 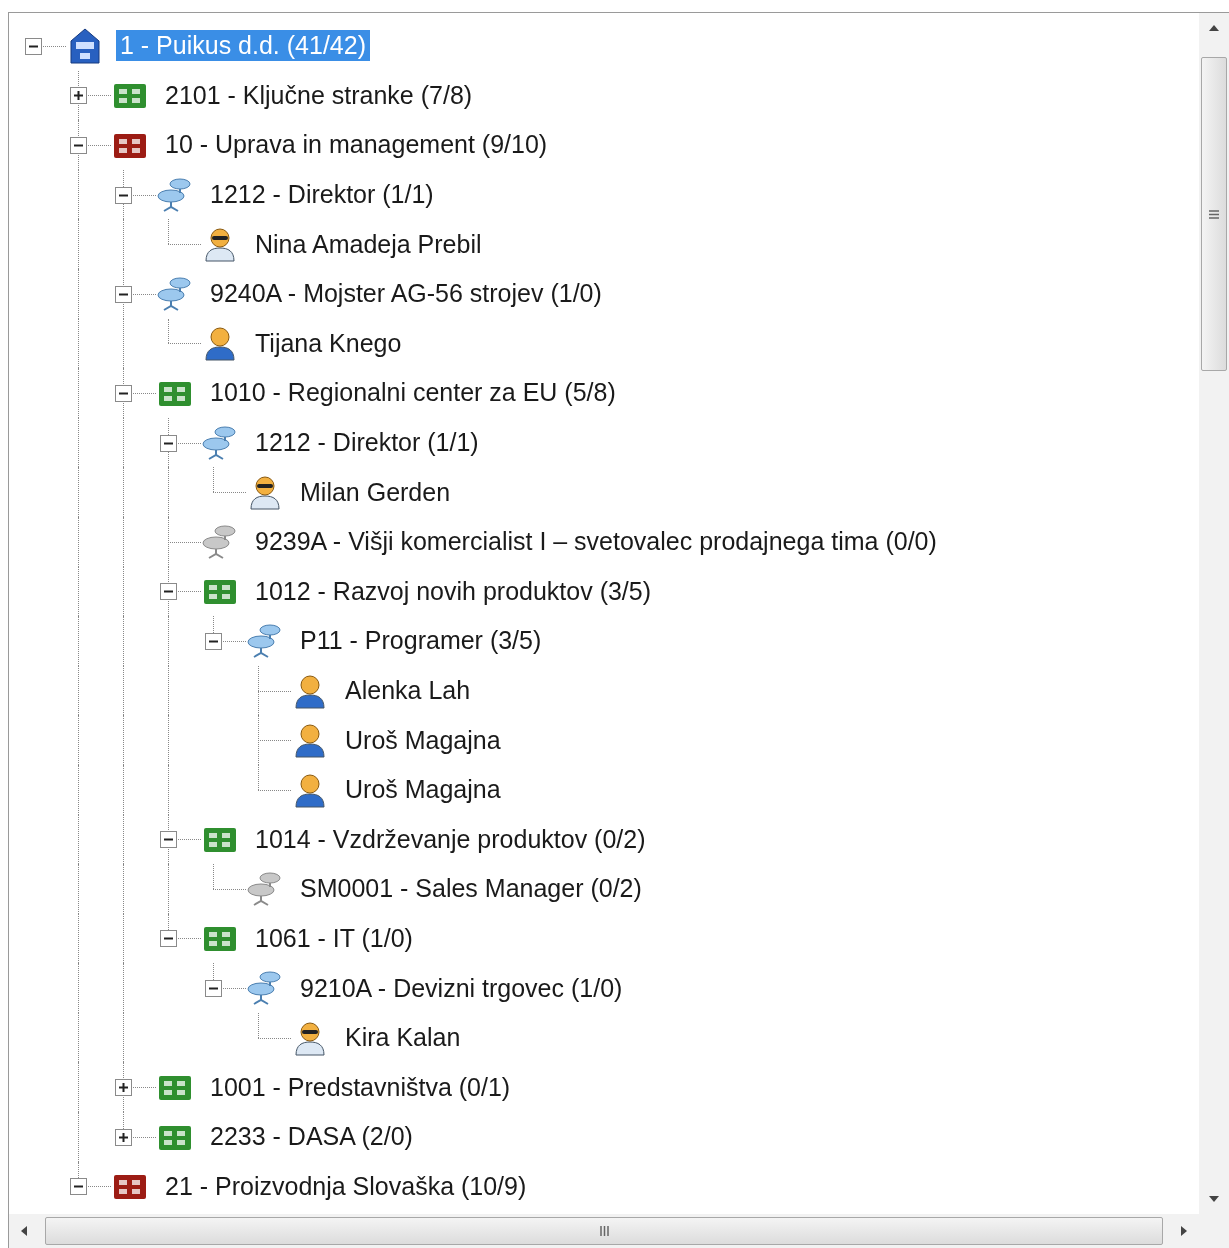 What do you see at coordinates (413, 393) in the screenshot?
I see `tree-item: 1010 - Regionalni center za EU (5/8)` at bounding box center [413, 393].